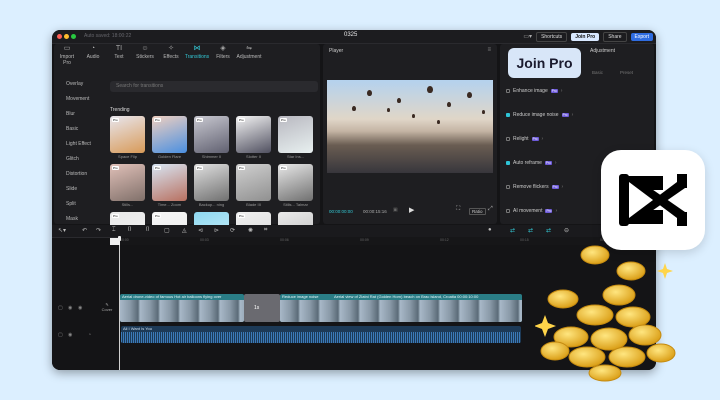  Describe the element at coordinates (78, 144) in the screenshot. I see `category-light-effect: Light Effect` at that location.